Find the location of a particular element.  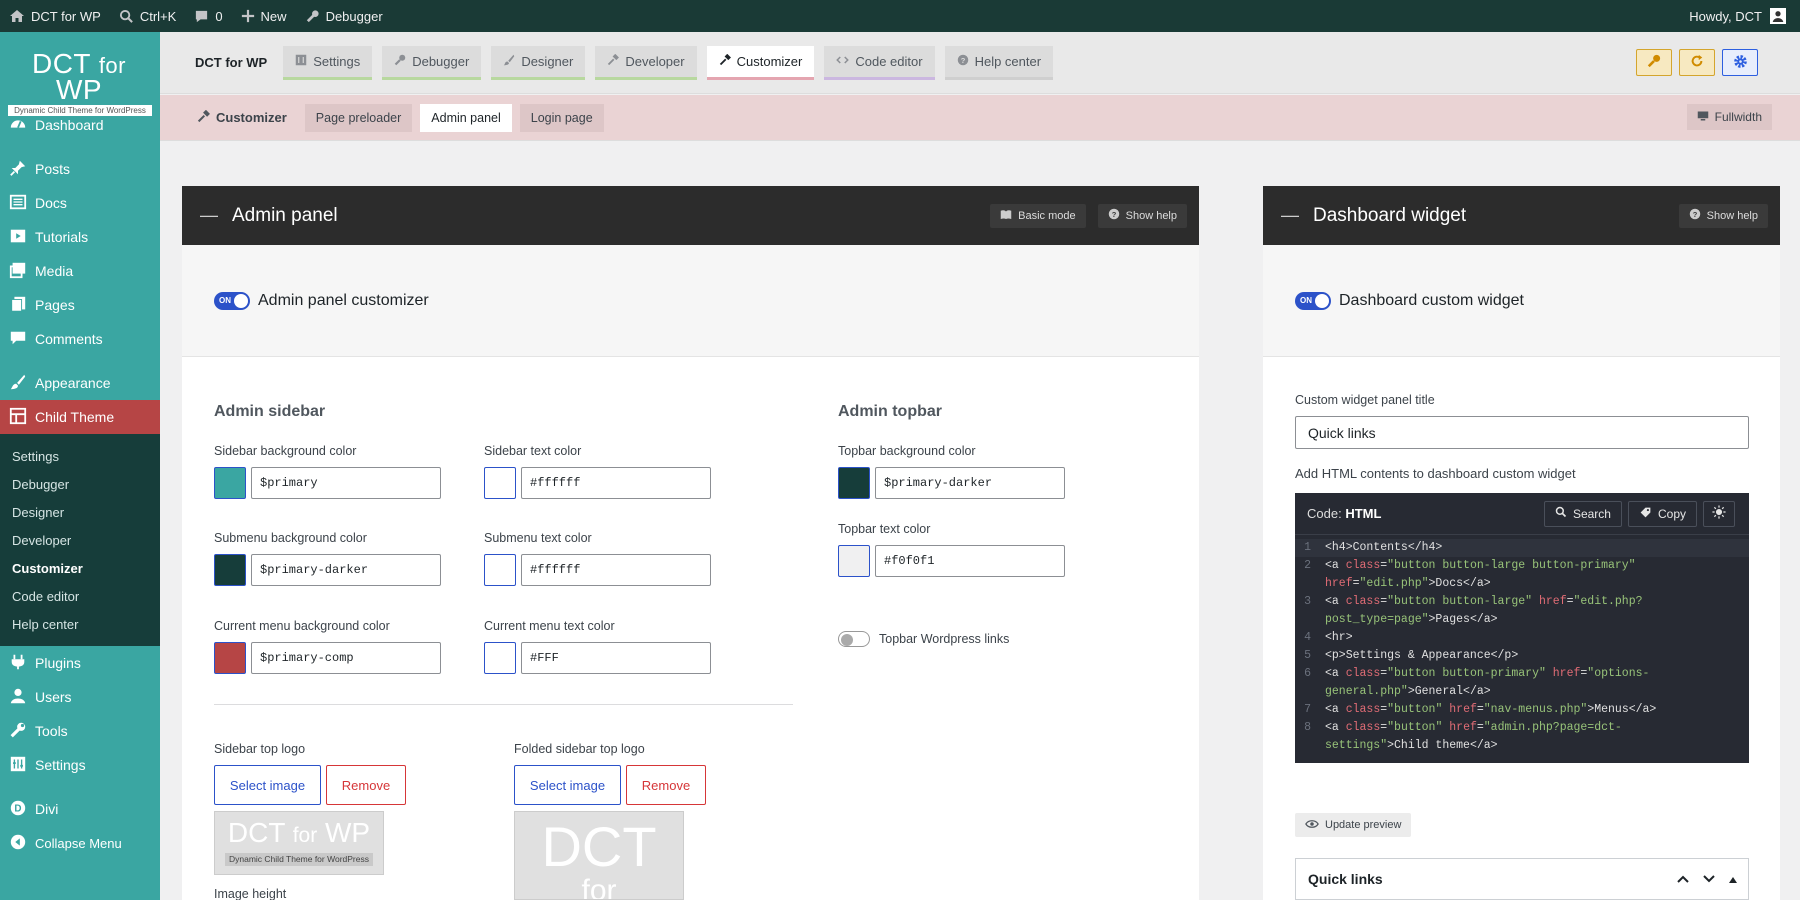

code-copy-label: Copy is located at coordinates (1671, 513).